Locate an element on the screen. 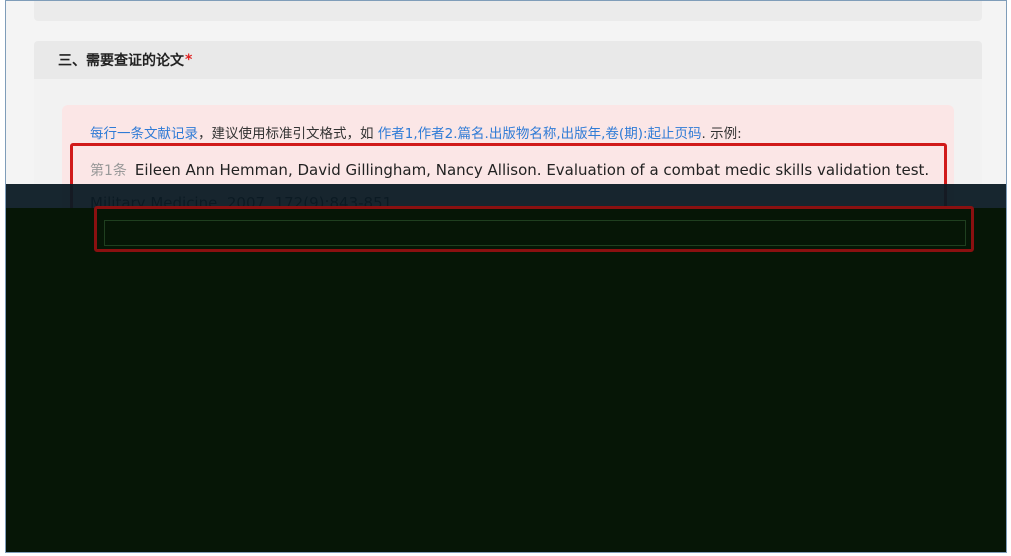  occluded-band is located at coordinates (506, 196).